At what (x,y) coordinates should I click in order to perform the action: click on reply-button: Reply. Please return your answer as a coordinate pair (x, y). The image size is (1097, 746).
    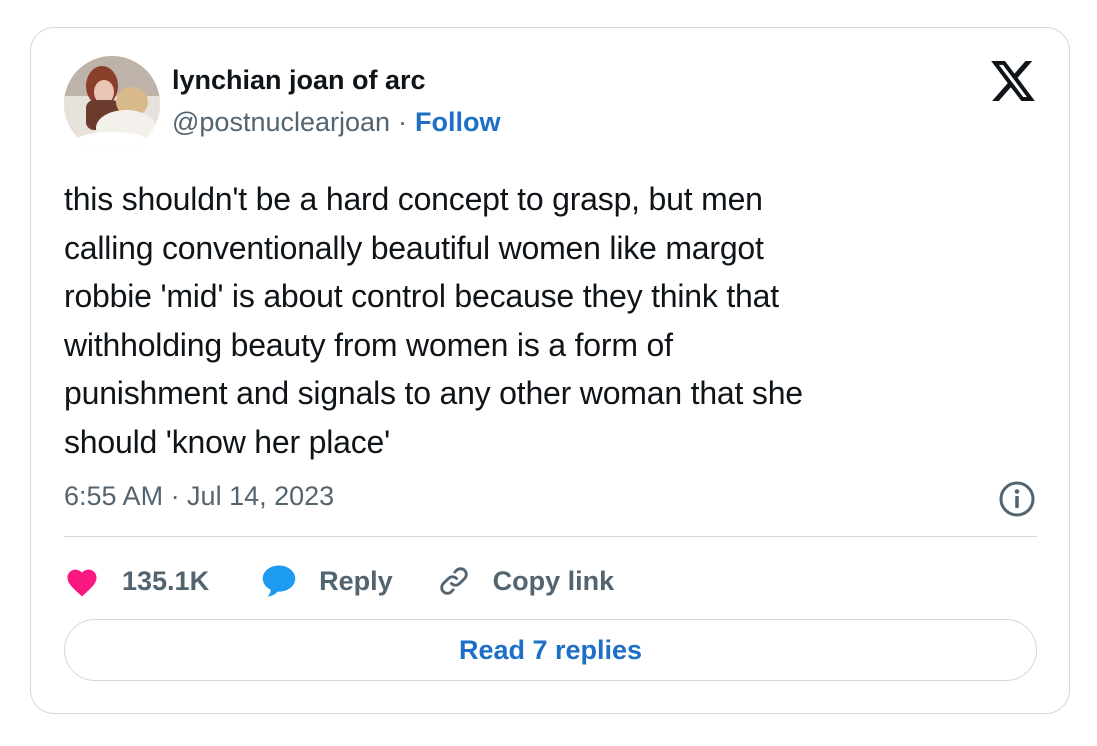
    Looking at the image, I should click on (327, 581).